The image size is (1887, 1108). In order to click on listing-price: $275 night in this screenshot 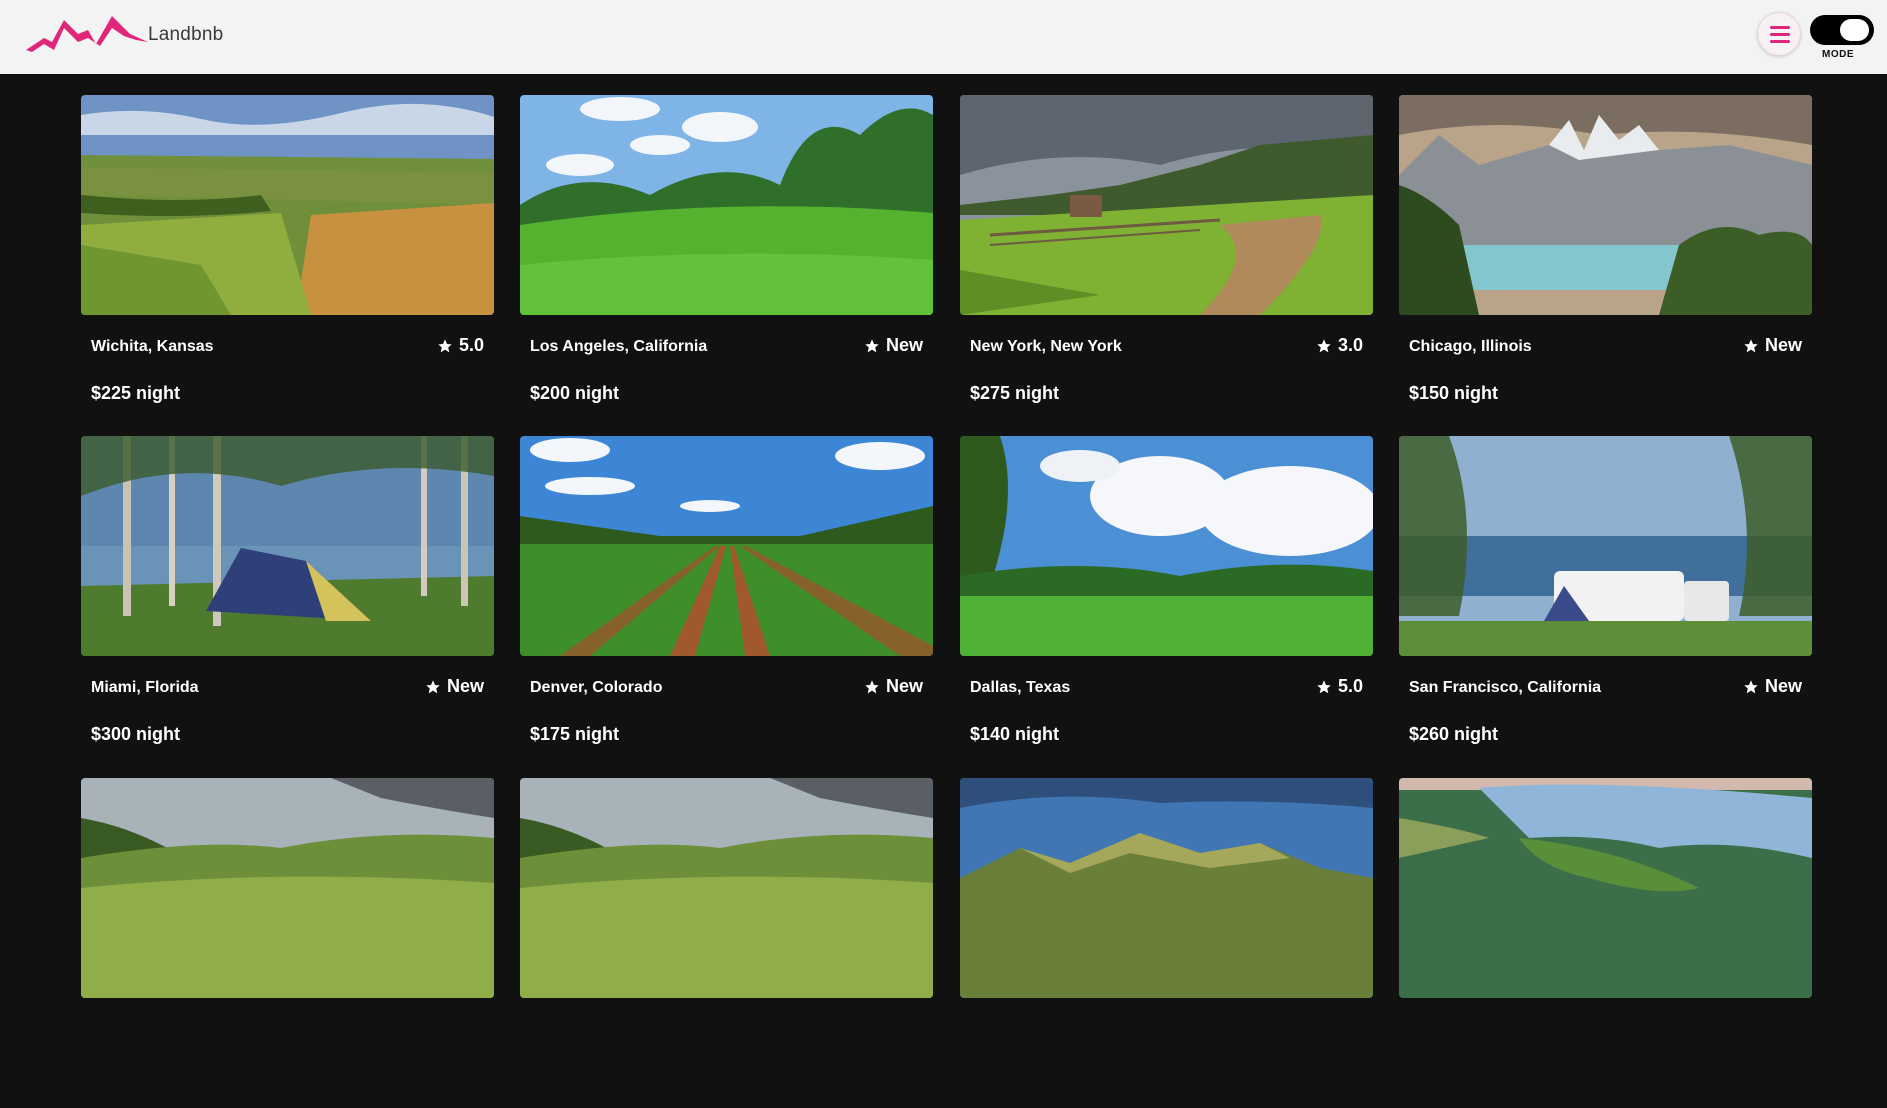, I will do `click(1015, 393)`.